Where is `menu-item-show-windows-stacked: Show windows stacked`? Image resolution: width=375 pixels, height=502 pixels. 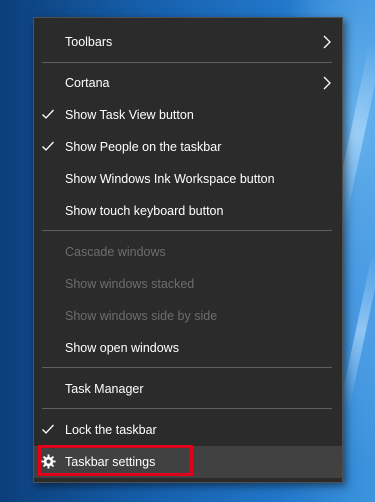 menu-item-show-windows-stacked: Show windows stacked is located at coordinates (188, 284).